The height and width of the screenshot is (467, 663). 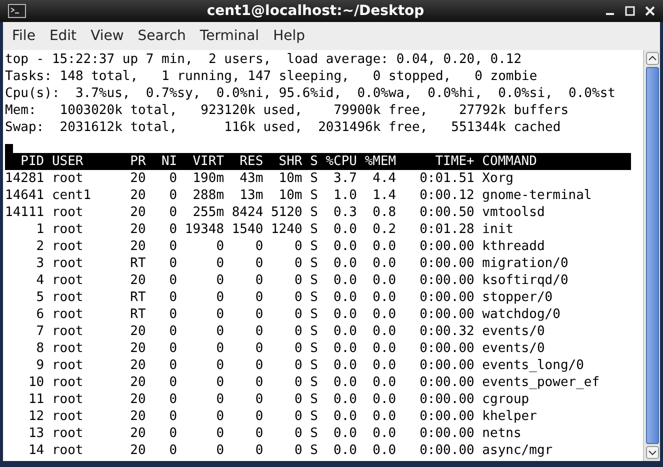 I want to click on table-cell-text: watchdog/0, so click(x=522, y=314).